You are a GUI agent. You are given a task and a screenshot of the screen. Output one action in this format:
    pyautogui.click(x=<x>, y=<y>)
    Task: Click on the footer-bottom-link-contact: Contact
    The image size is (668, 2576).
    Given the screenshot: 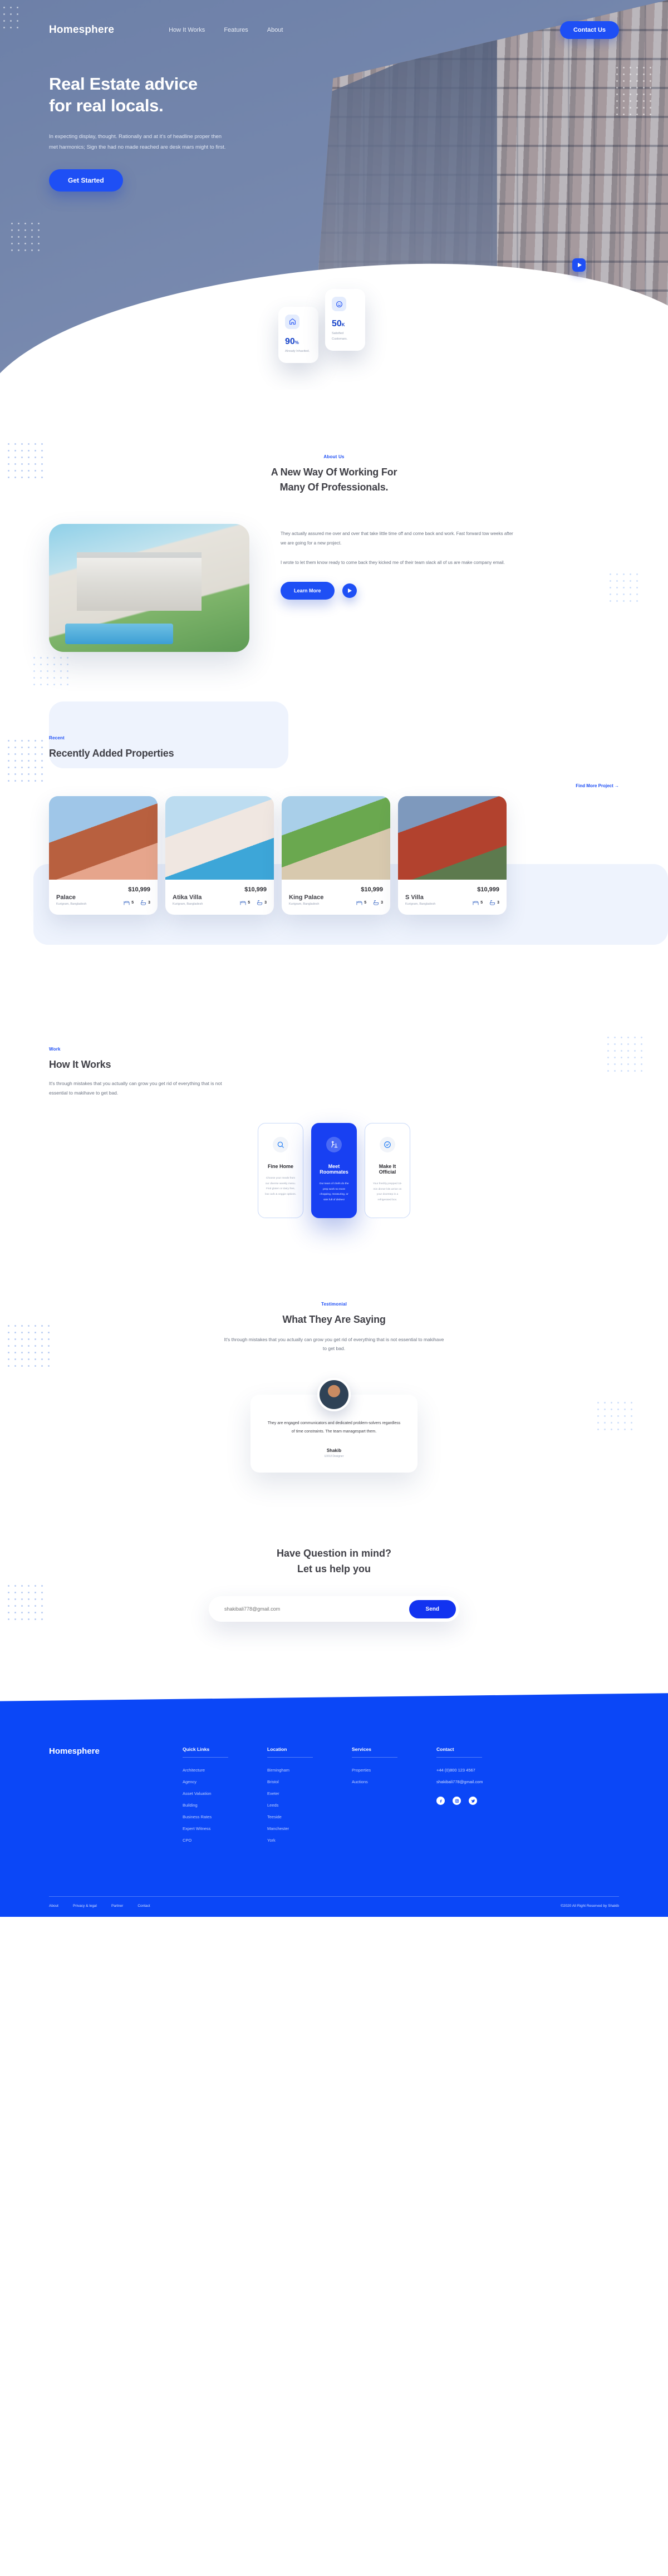 What is the action you would take?
    pyautogui.click(x=143, y=1906)
    